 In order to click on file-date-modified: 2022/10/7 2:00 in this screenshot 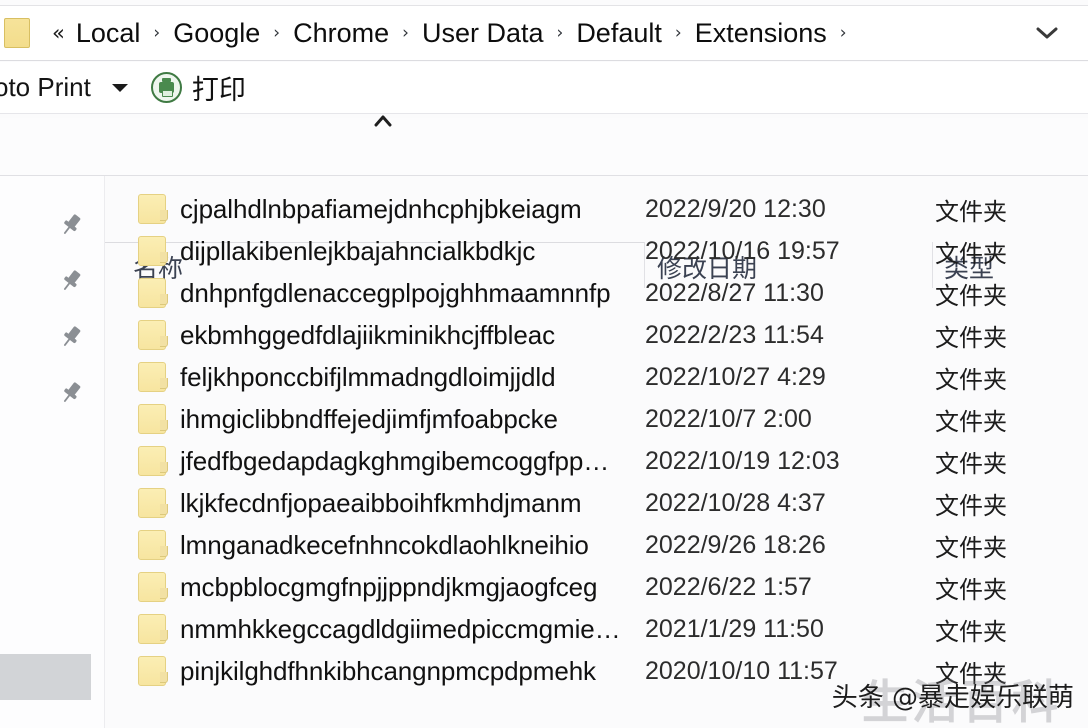, I will do `click(728, 418)`.